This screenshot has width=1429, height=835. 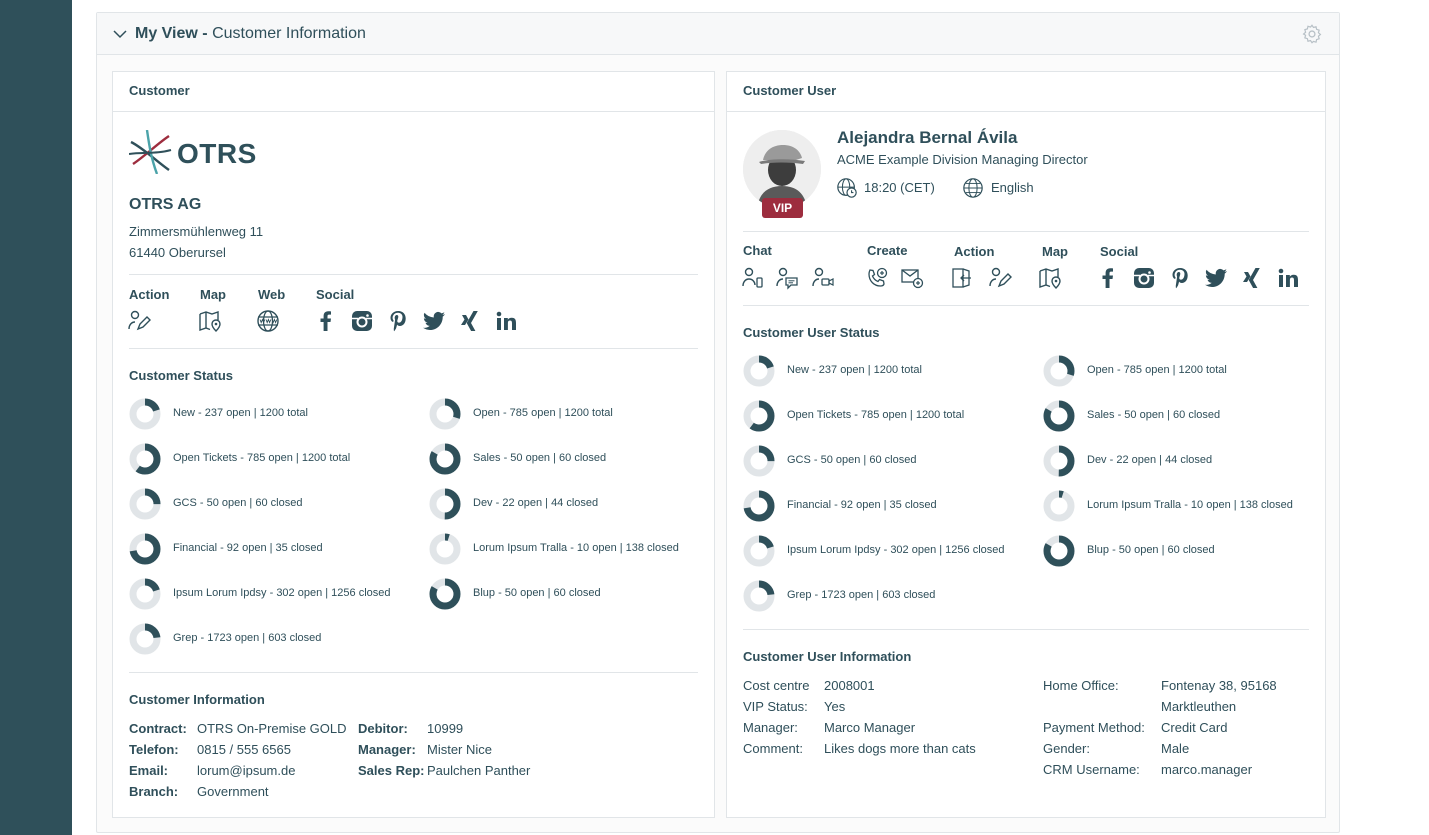 What do you see at coordinates (1312, 34) in the screenshot?
I see `gear-icon` at bounding box center [1312, 34].